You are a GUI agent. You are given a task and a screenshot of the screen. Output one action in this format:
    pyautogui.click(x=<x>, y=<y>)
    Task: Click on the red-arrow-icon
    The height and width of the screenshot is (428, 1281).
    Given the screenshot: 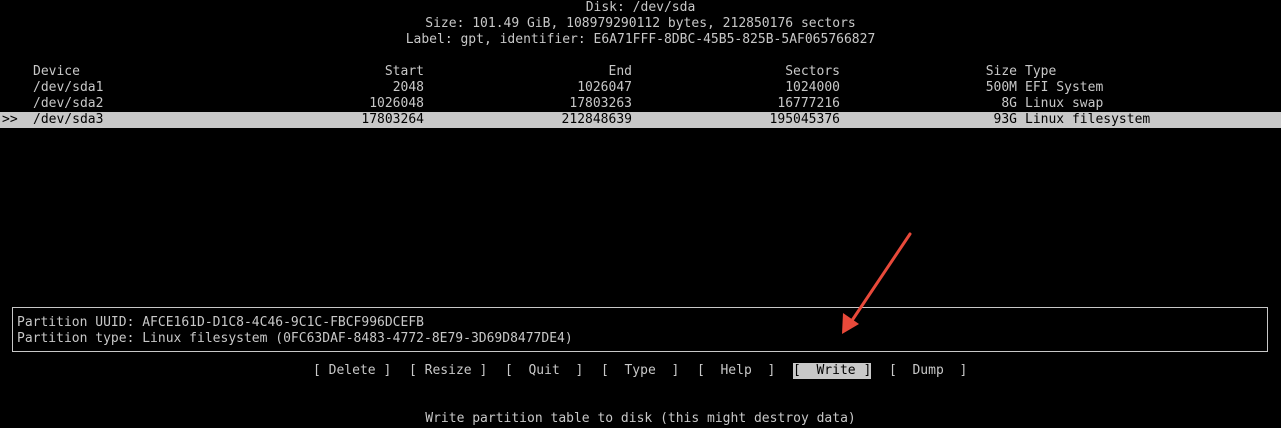 What is the action you would take?
    pyautogui.click(x=877, y=283)
    